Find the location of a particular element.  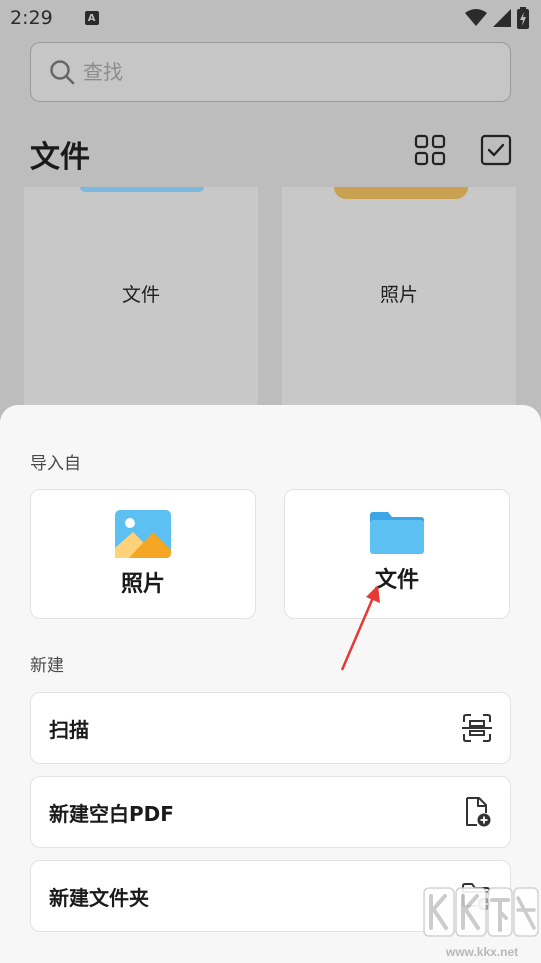

import-files-button: 文件 is located at coordinates (397, 554).